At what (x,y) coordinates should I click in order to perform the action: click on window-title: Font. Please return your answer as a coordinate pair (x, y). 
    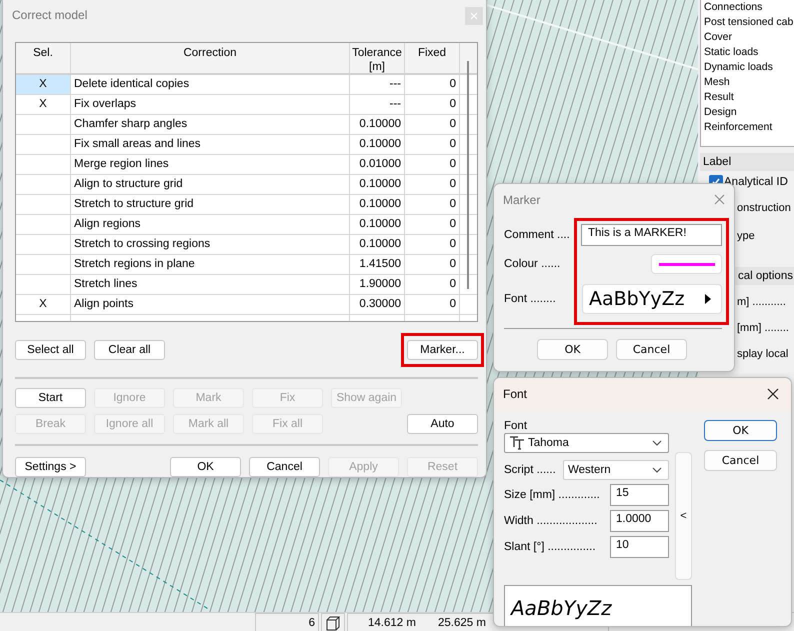
    Looking at the image, I should click on (515, 394).